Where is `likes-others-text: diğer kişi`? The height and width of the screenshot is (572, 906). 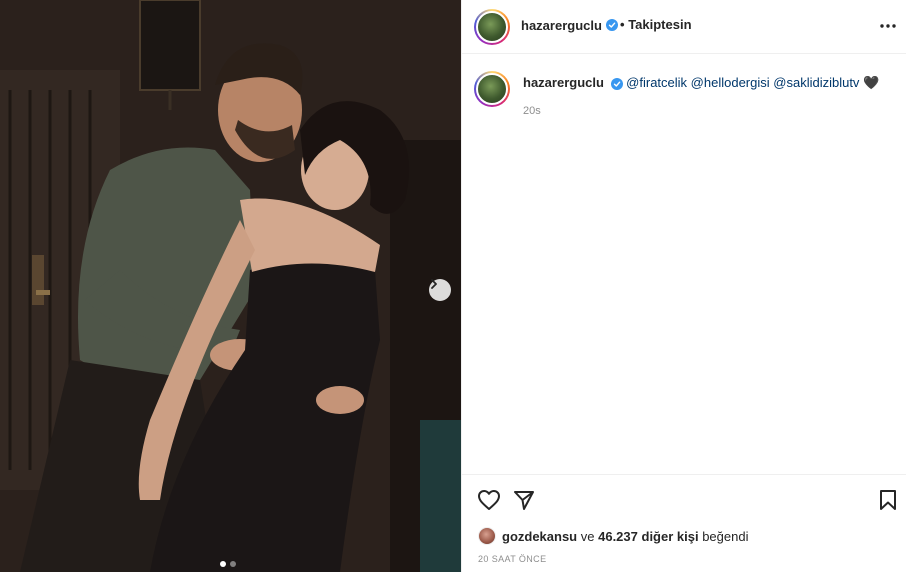
likes-others-text: diğer kişi is located at coordinates (670, 536).